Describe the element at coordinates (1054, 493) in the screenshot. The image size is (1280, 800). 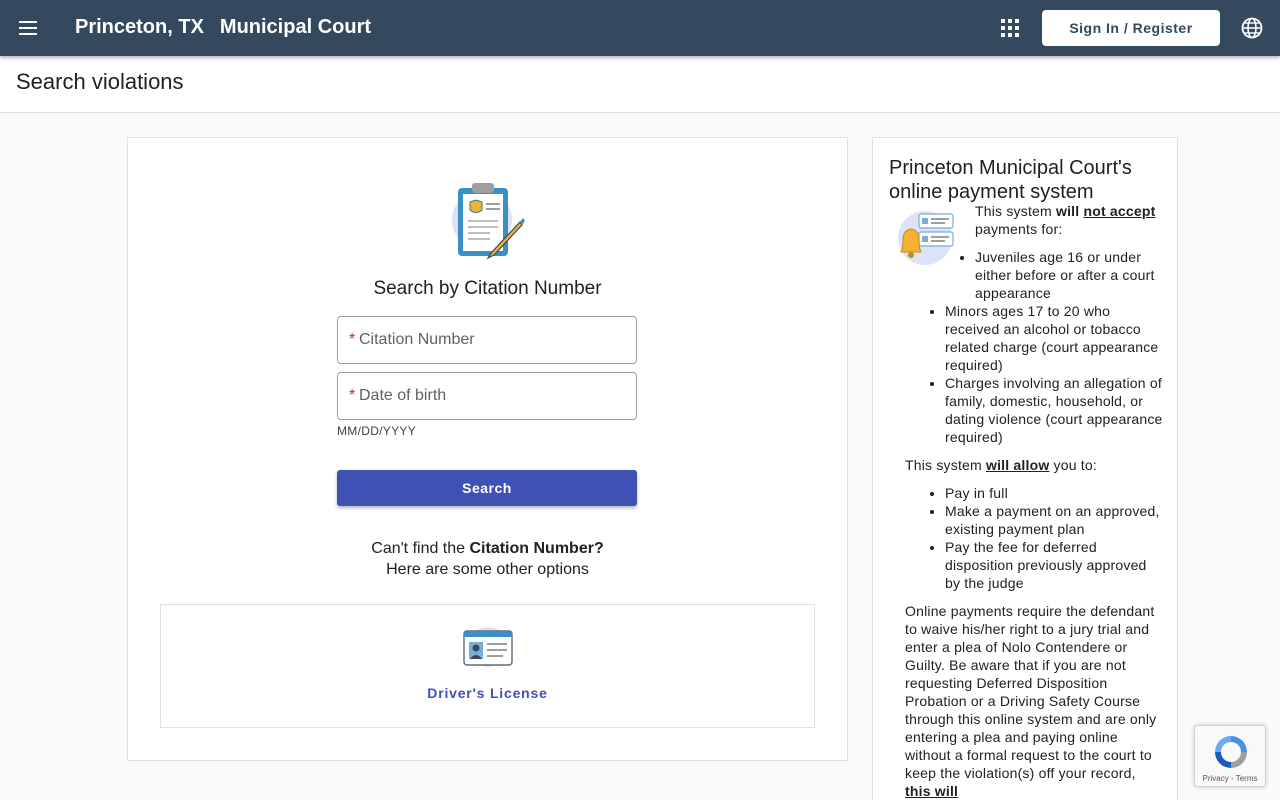
I see `list-item: Pay in full` at that location.